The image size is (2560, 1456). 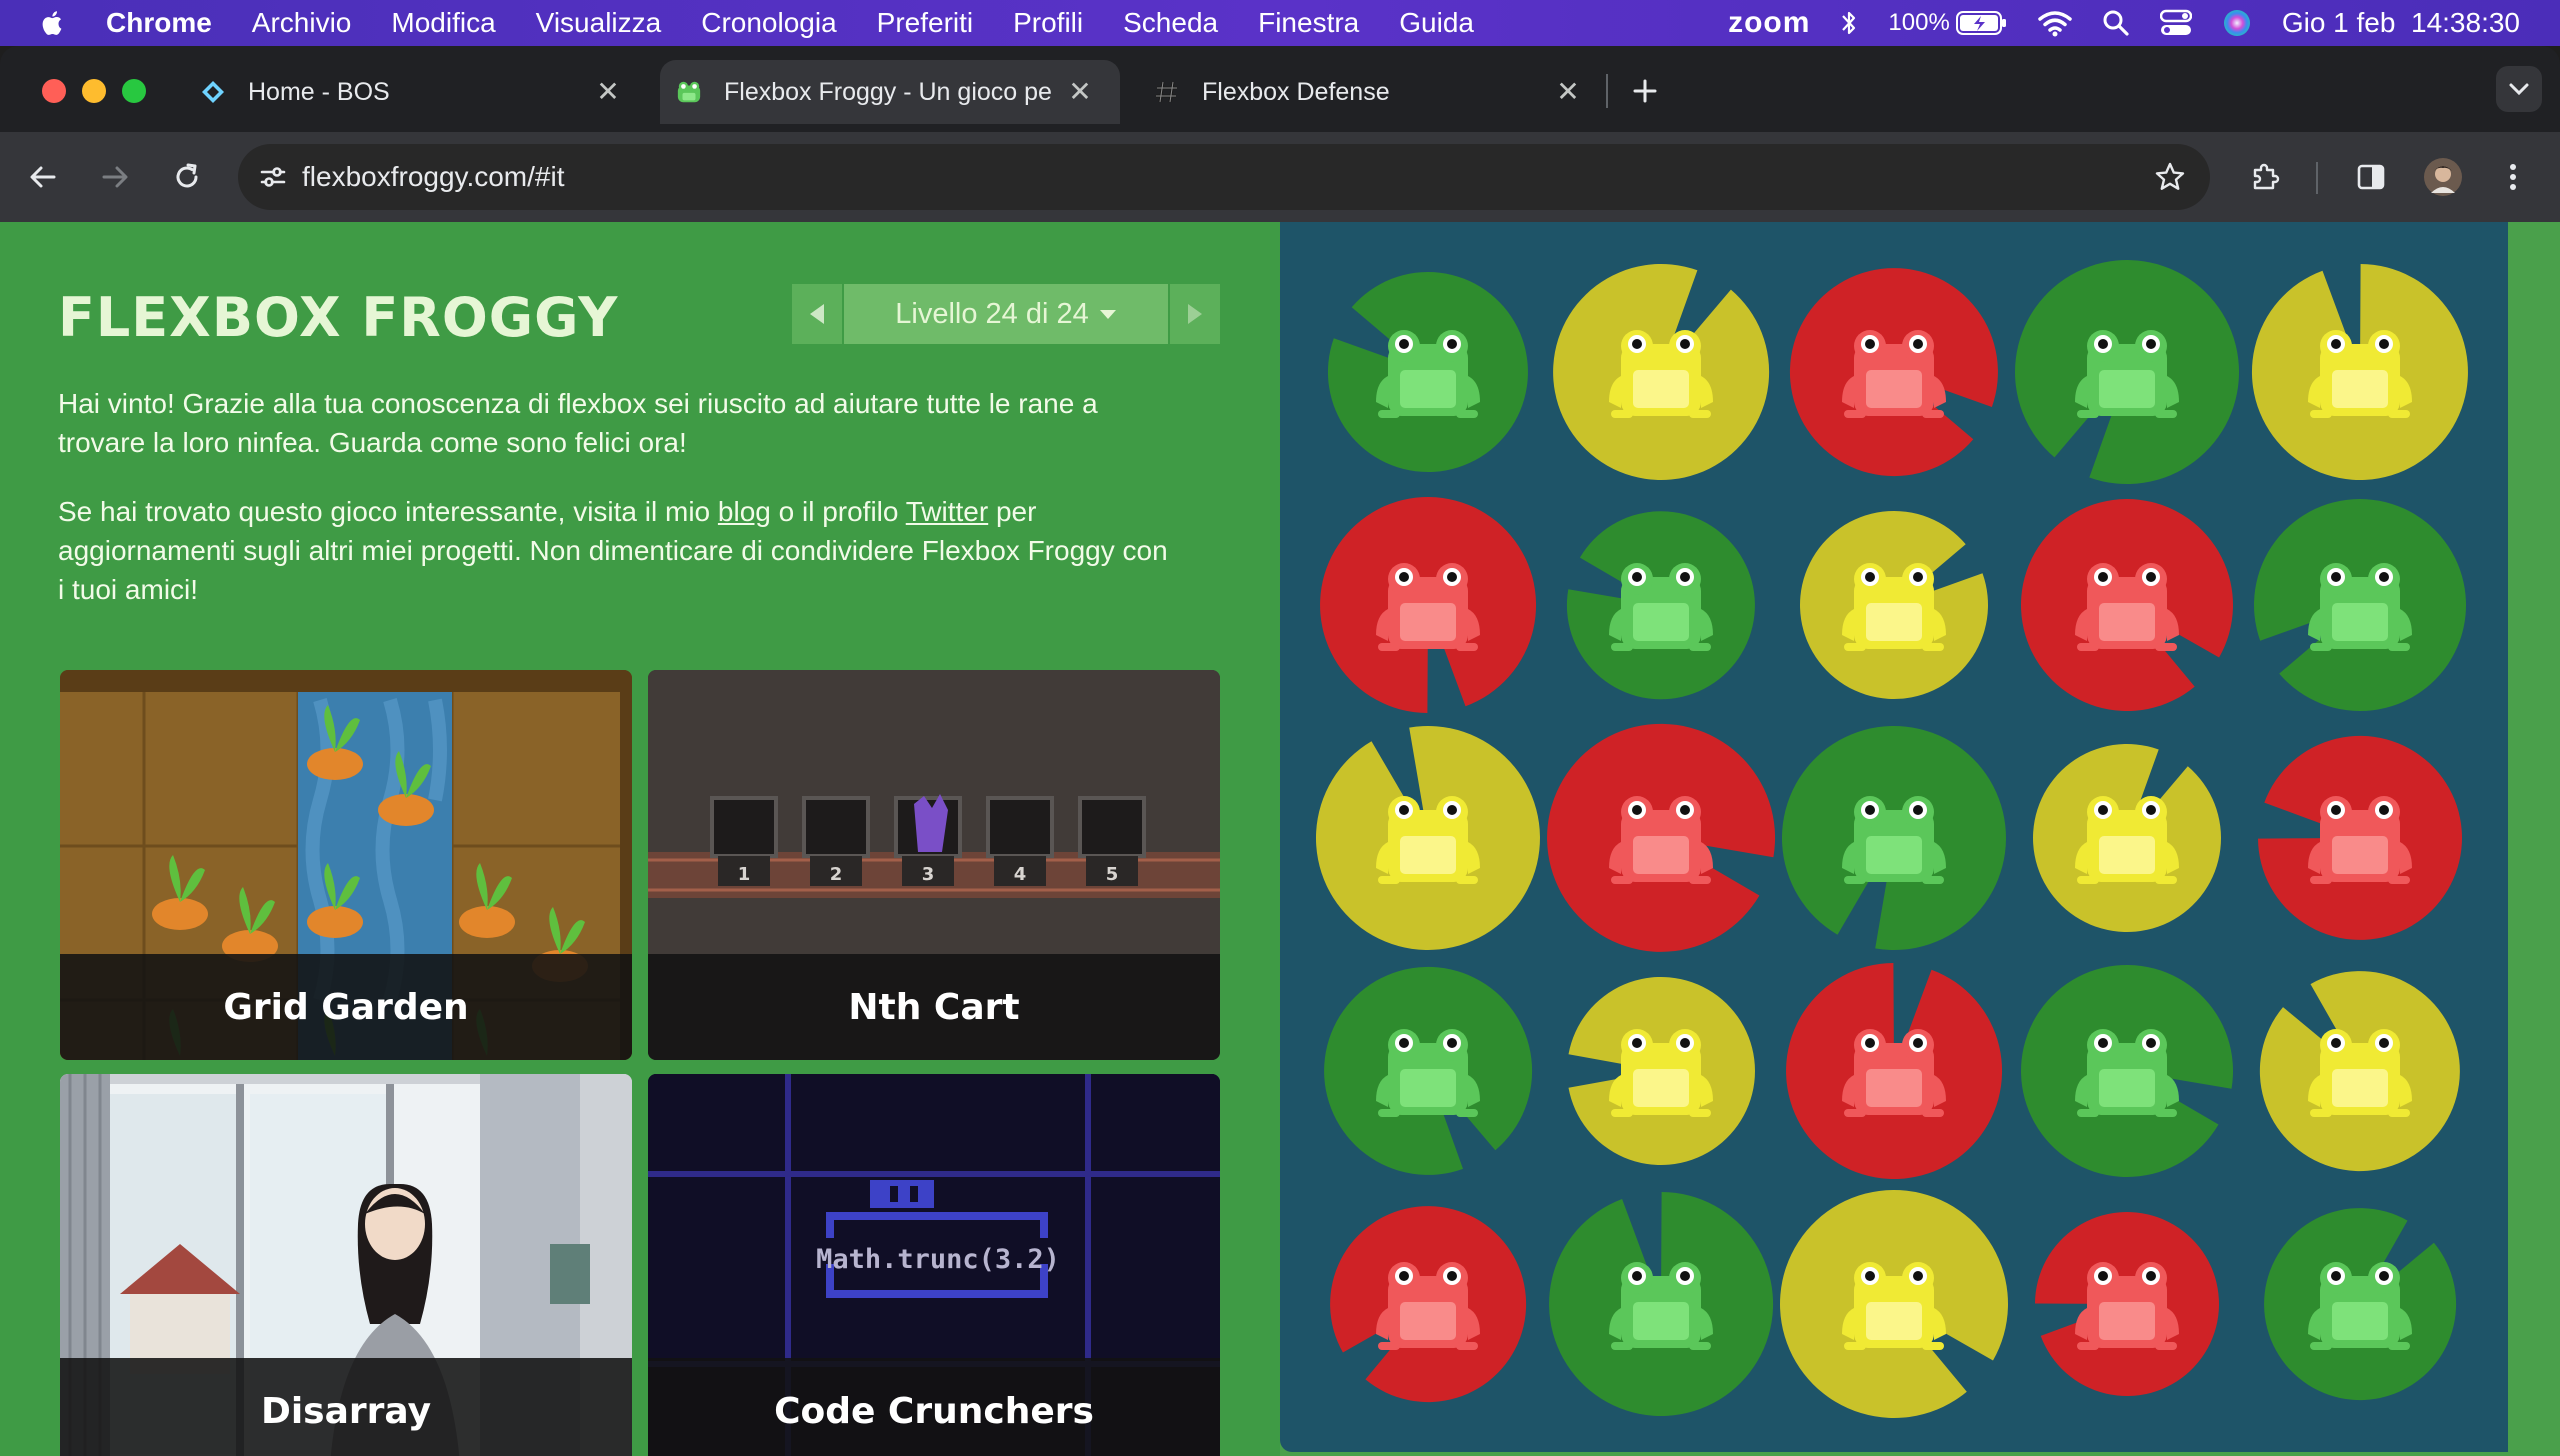 What do you see at coordinates (273, 177) in the screenshot?
I see `site-info-icon` at bounding box center [273, 177].